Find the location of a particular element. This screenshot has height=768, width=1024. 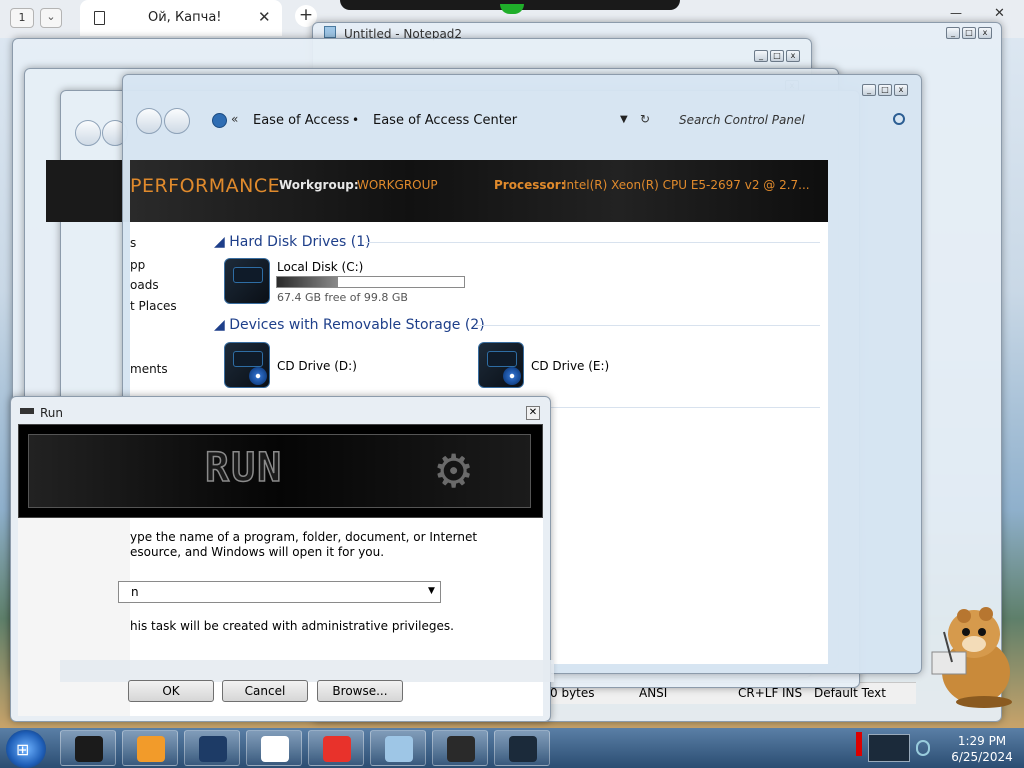

breadcrumb-ease-of-access: Ease of Access is located at coordinates (301, 120).